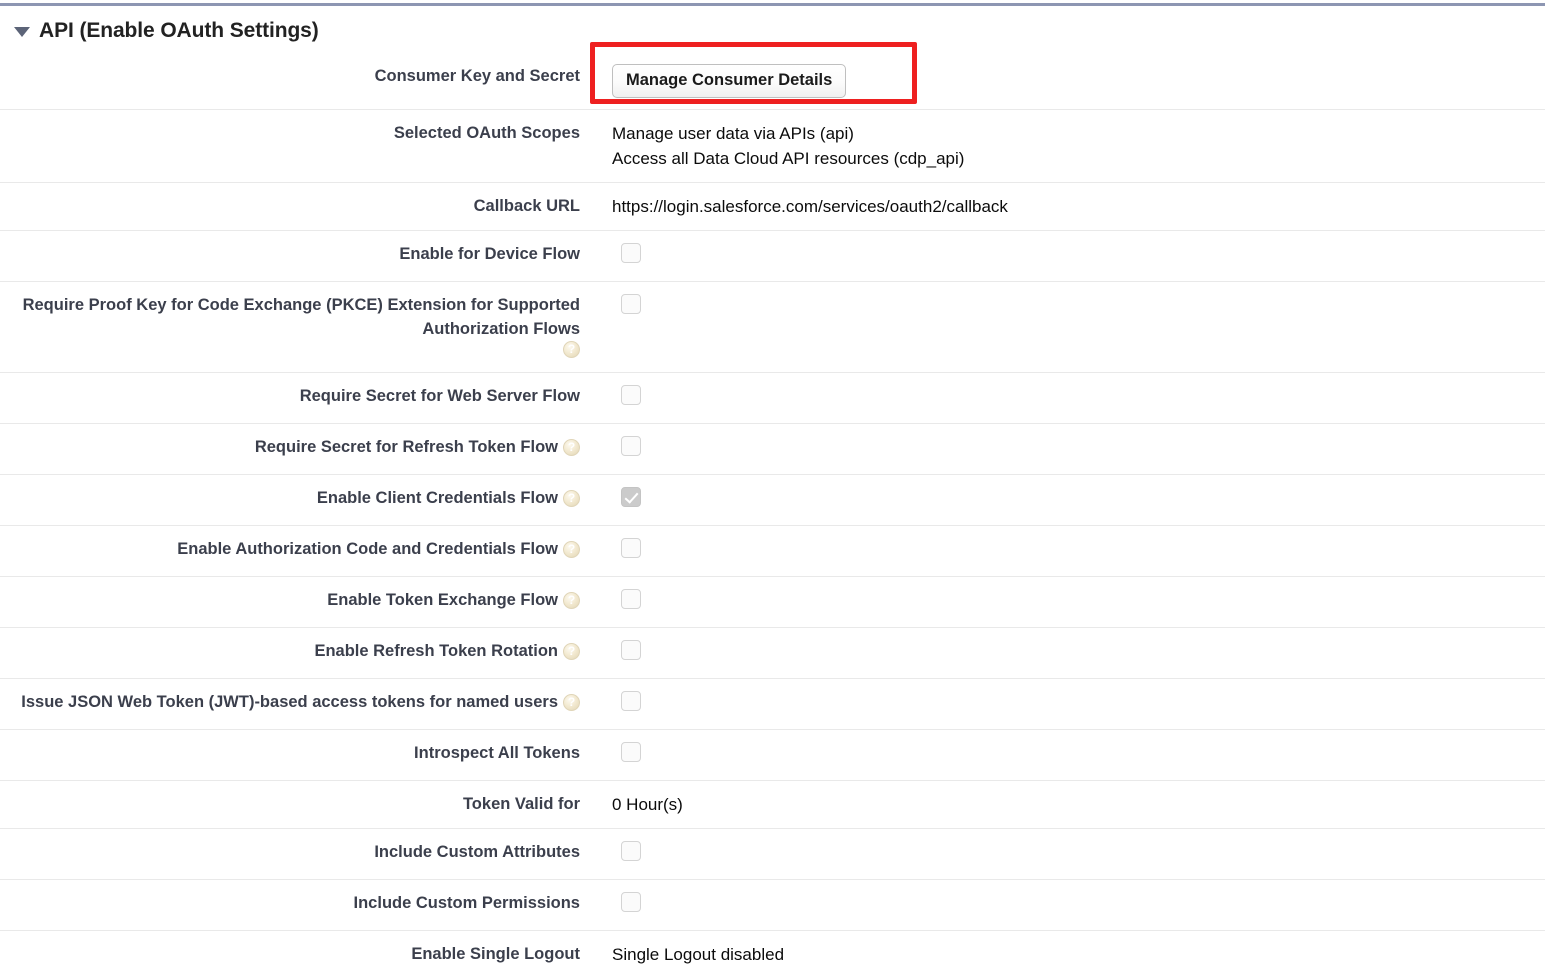  I want to click on field-label-text: Token Valid for, so click(521, 804).